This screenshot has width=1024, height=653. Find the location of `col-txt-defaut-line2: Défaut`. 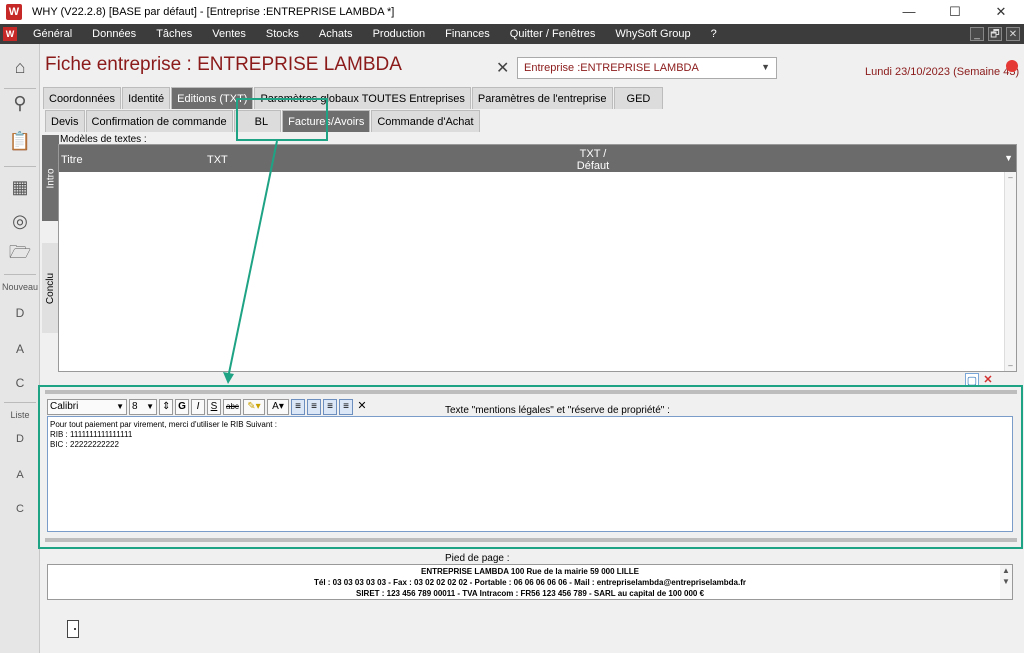

col-txt-defaut-line2: Défaut is located at coordinates (593, 166).